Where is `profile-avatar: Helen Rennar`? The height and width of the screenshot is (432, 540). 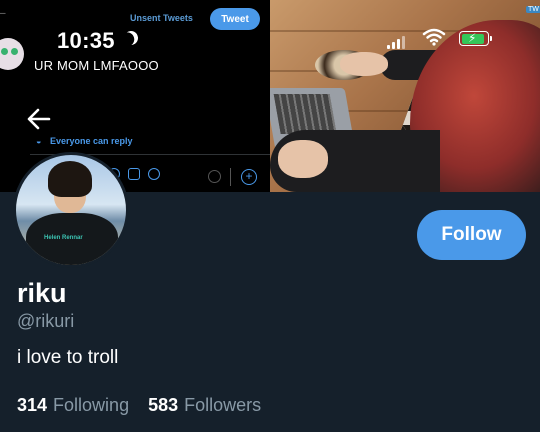
profile-avatar: Helen Rennar is located at coordinates (71, 210).